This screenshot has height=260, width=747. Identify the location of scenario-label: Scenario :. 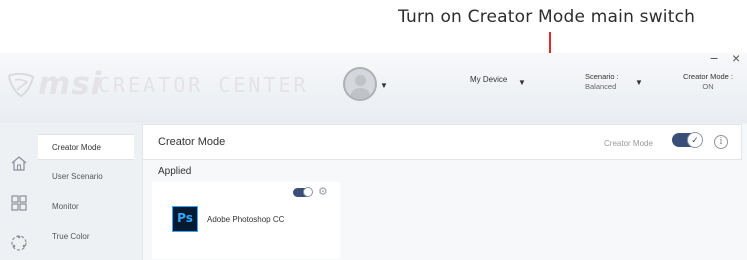
(602, 76).